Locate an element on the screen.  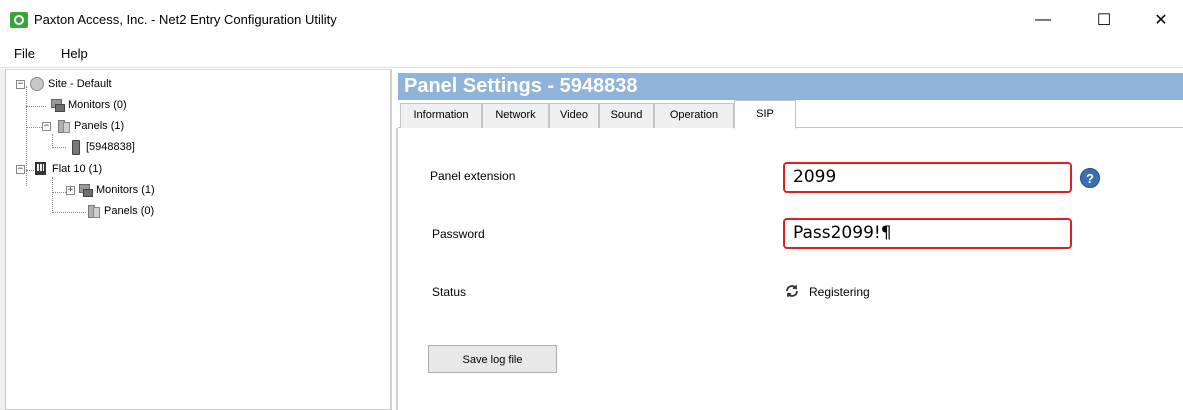
tree-node-flat-panels: Panels (0) is located at coordinates (120, 211).